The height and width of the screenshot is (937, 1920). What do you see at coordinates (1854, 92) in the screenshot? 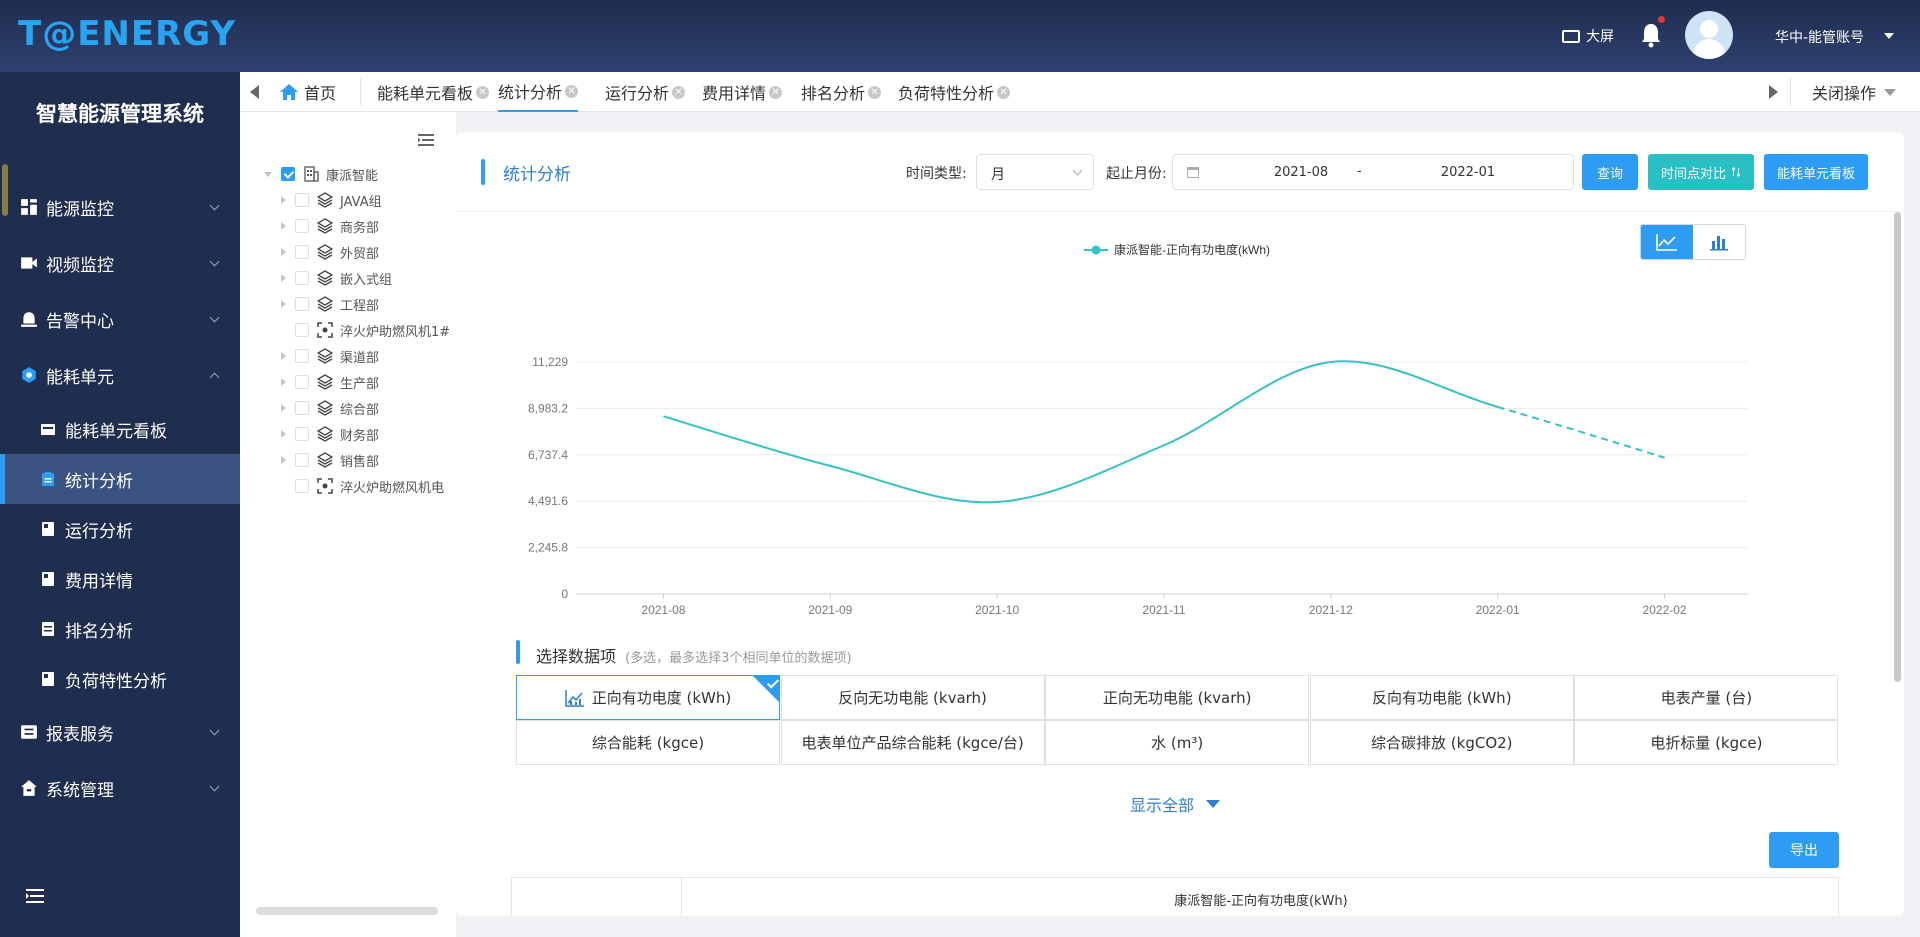
I see `close-operations-menu: 关闭操作` at bounding box center [1854, 92].